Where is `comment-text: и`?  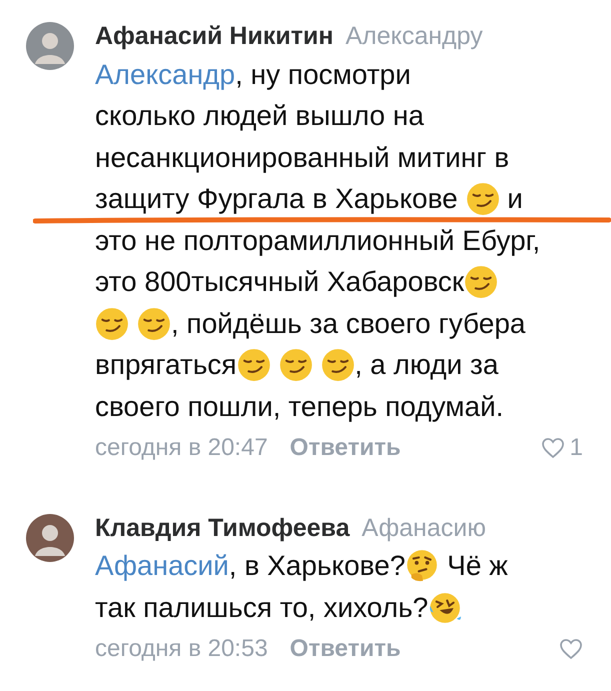
comment-text: и is located at coordinates (514, 199).